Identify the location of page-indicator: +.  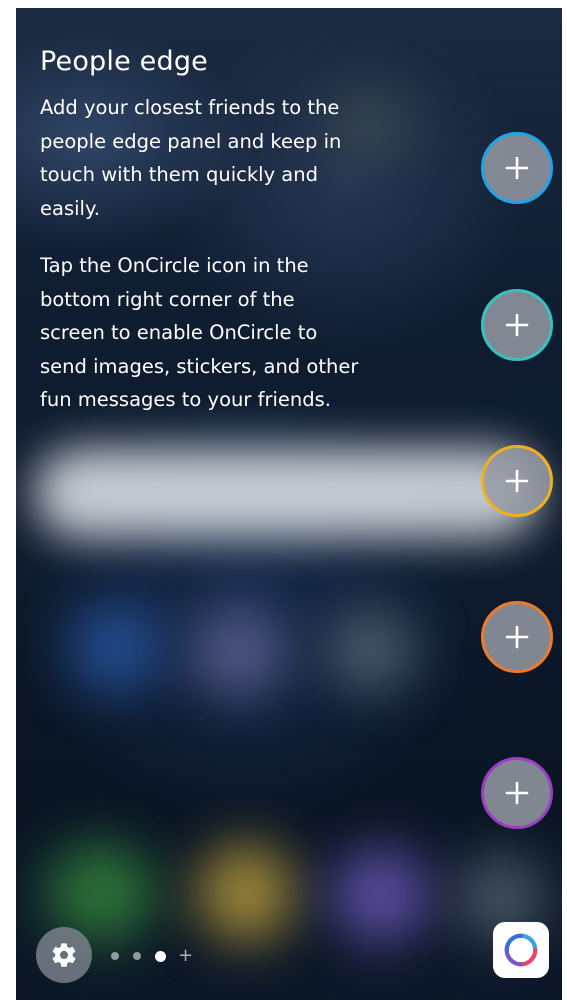
(152, 956).